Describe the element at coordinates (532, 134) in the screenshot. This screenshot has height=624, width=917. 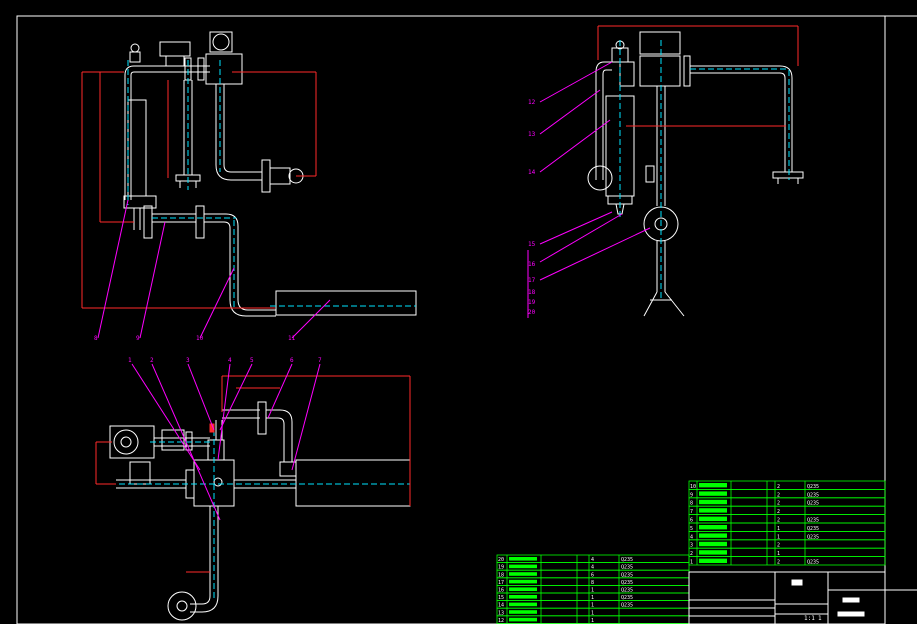
I see `side-label-1: 13` at that location.